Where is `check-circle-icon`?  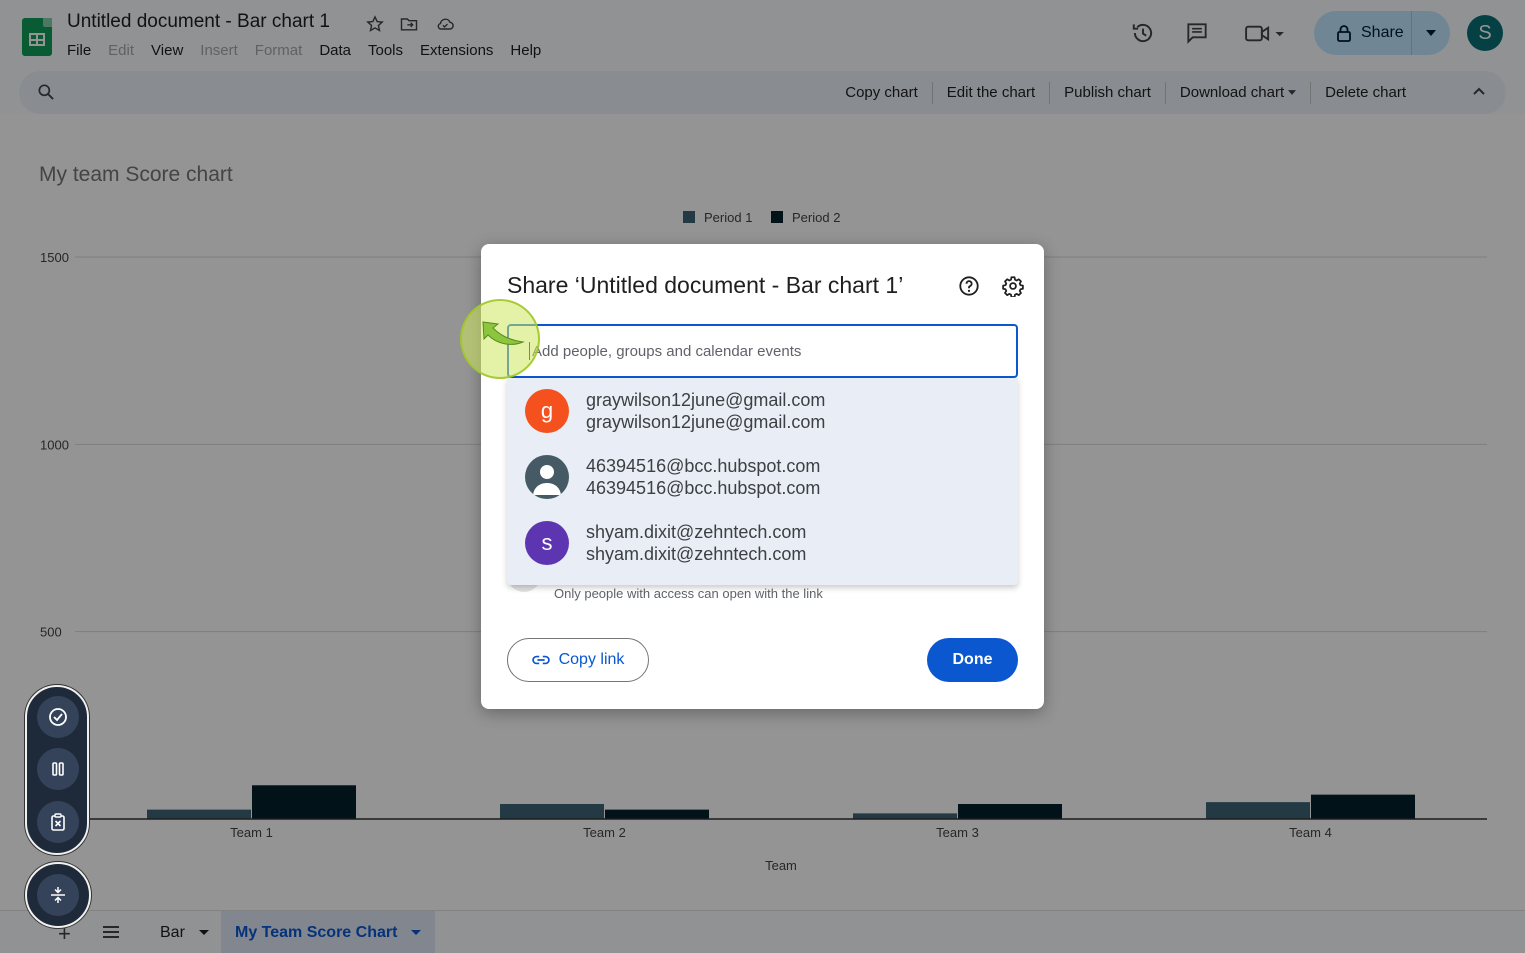
check-circle-icon is located at coordinates (58, 717).